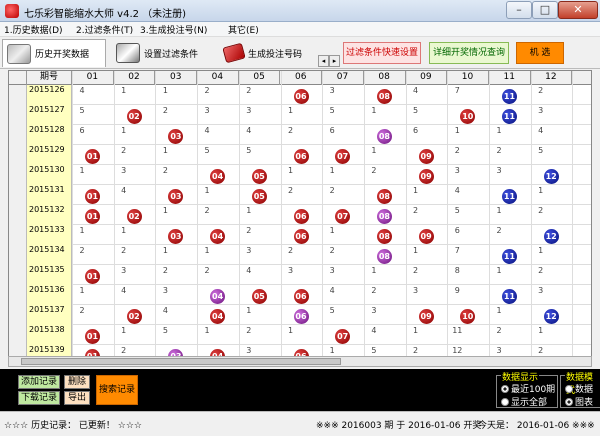 This screenshot has width=600, height=436. I want to click on menu-other: 其它(E), so click(243, 29).